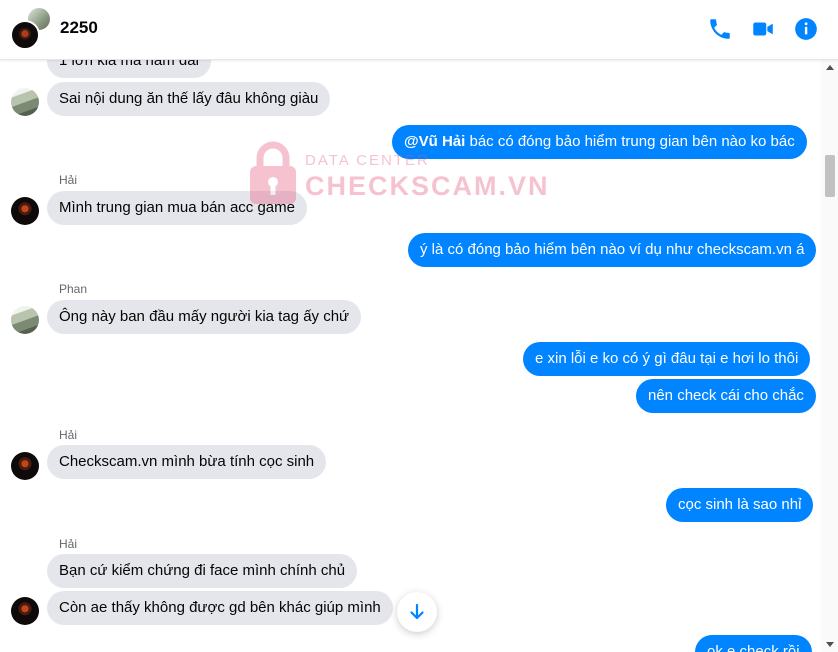 The image size is (838, 652). Describe the element at coordinates (73, 289) in the screenshot. I see `sender-name: Phan` at that location.